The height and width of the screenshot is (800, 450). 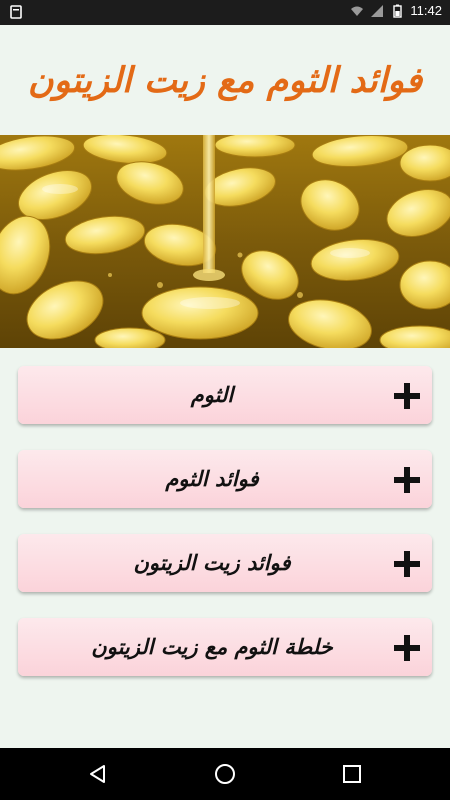 I want to click on menu-item-label: فوائد الثوم, so click(x=212, y=478).